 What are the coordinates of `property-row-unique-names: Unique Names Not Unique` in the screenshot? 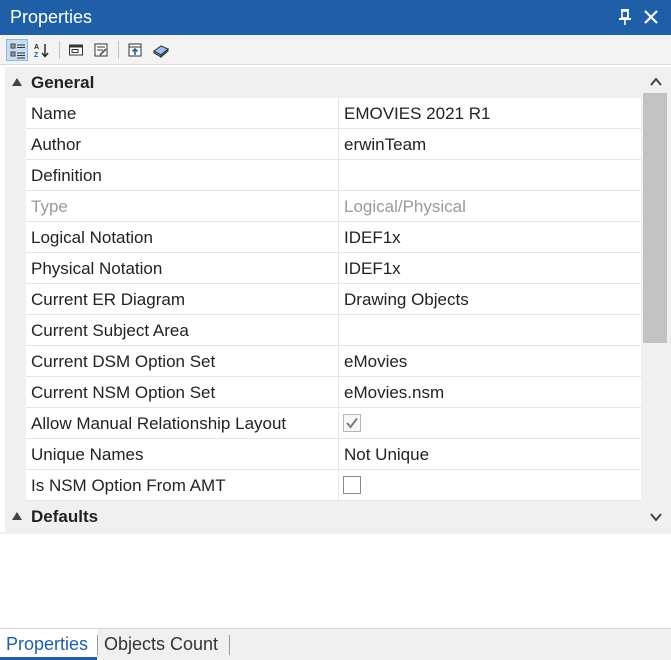 It's located at (323, 454).